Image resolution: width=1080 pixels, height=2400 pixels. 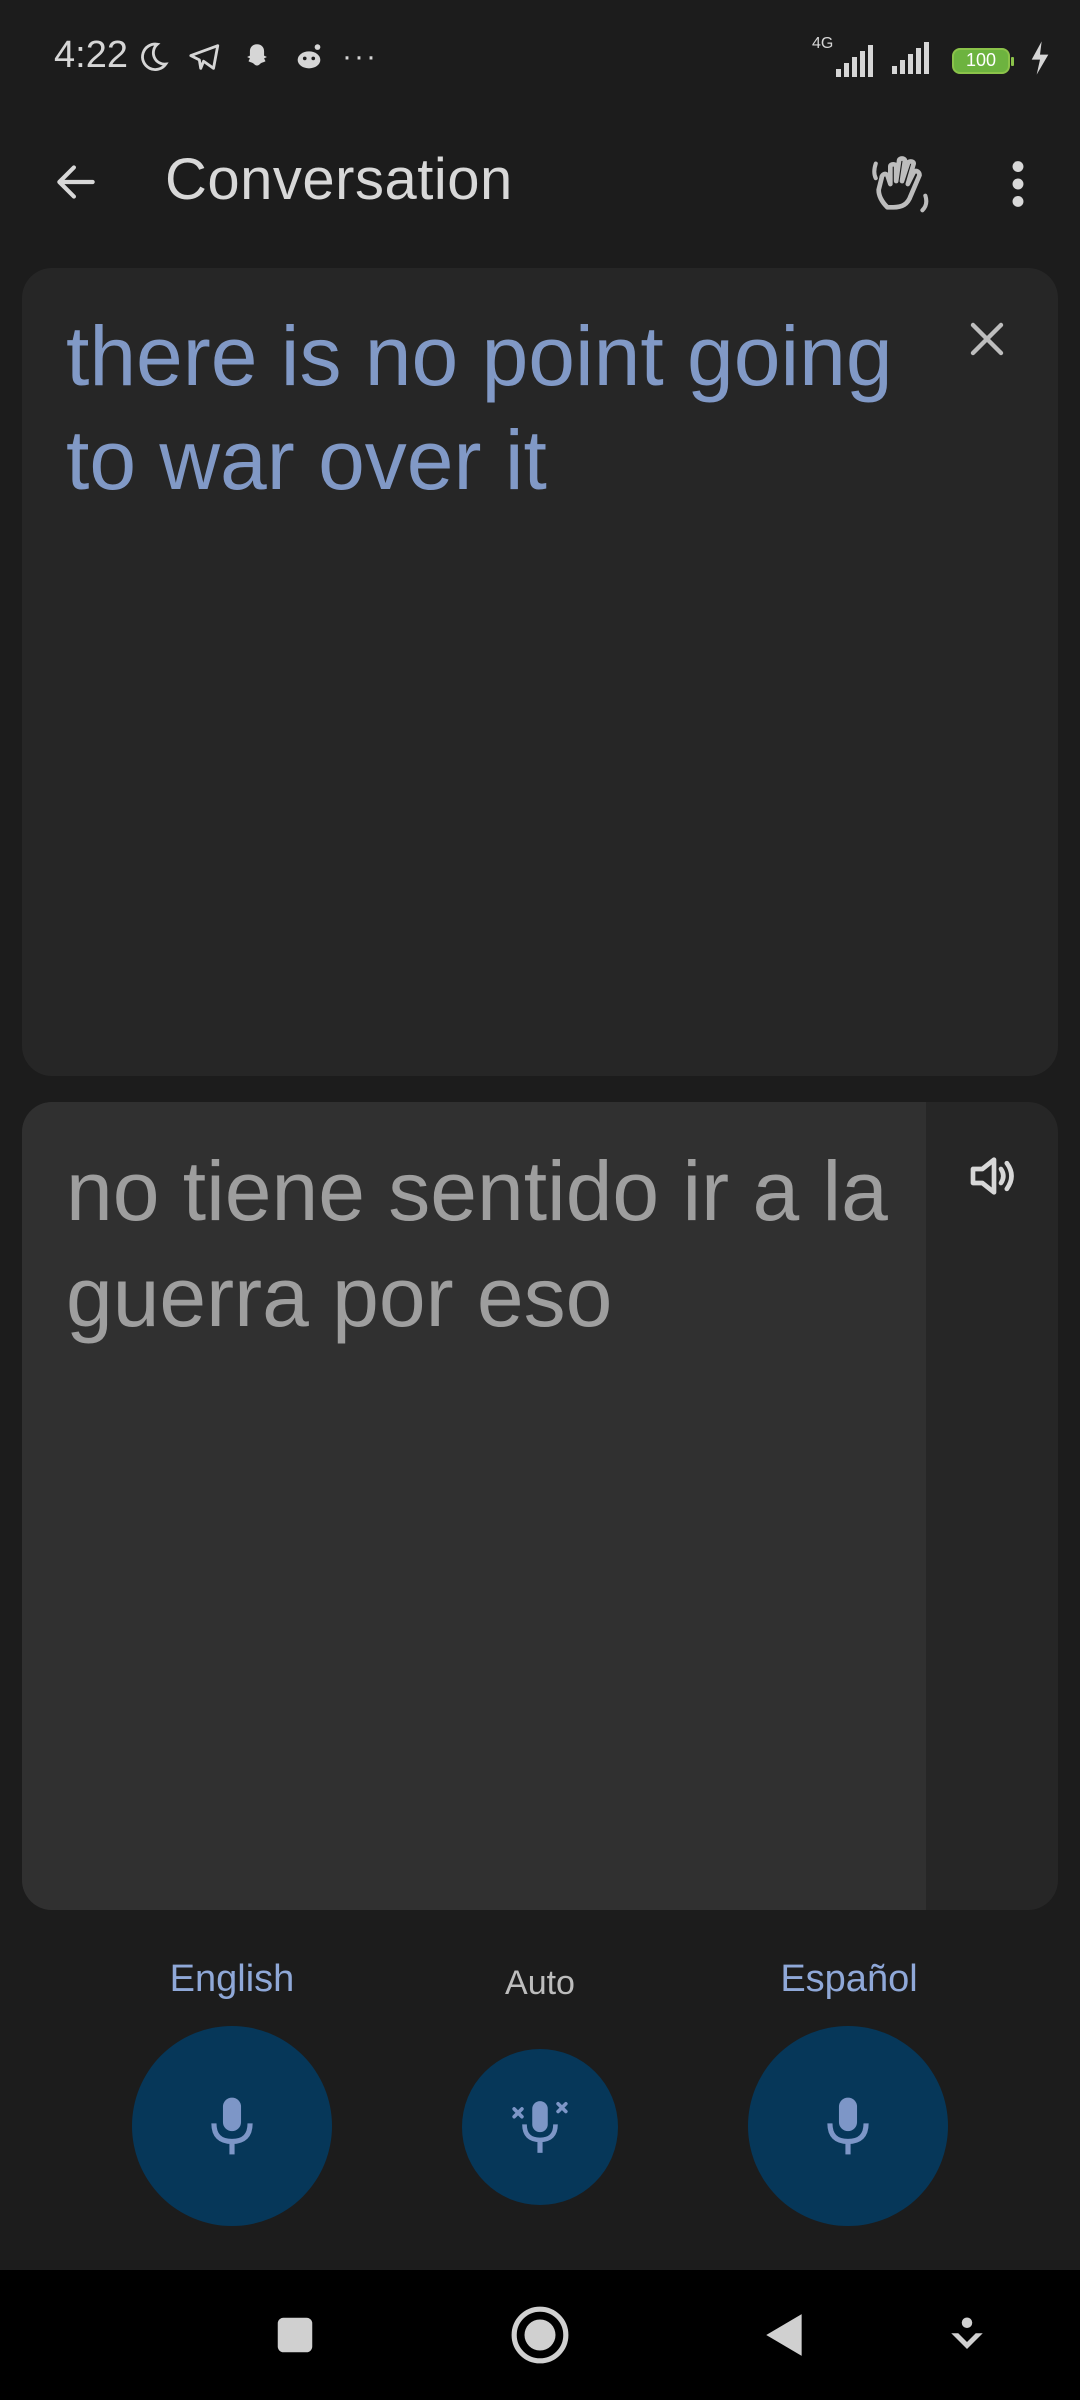 What do you see at coordinates (479, 408) in the screenshot?
I see `source-text: there is no point going to war over it` at bounding box center [479, 408].